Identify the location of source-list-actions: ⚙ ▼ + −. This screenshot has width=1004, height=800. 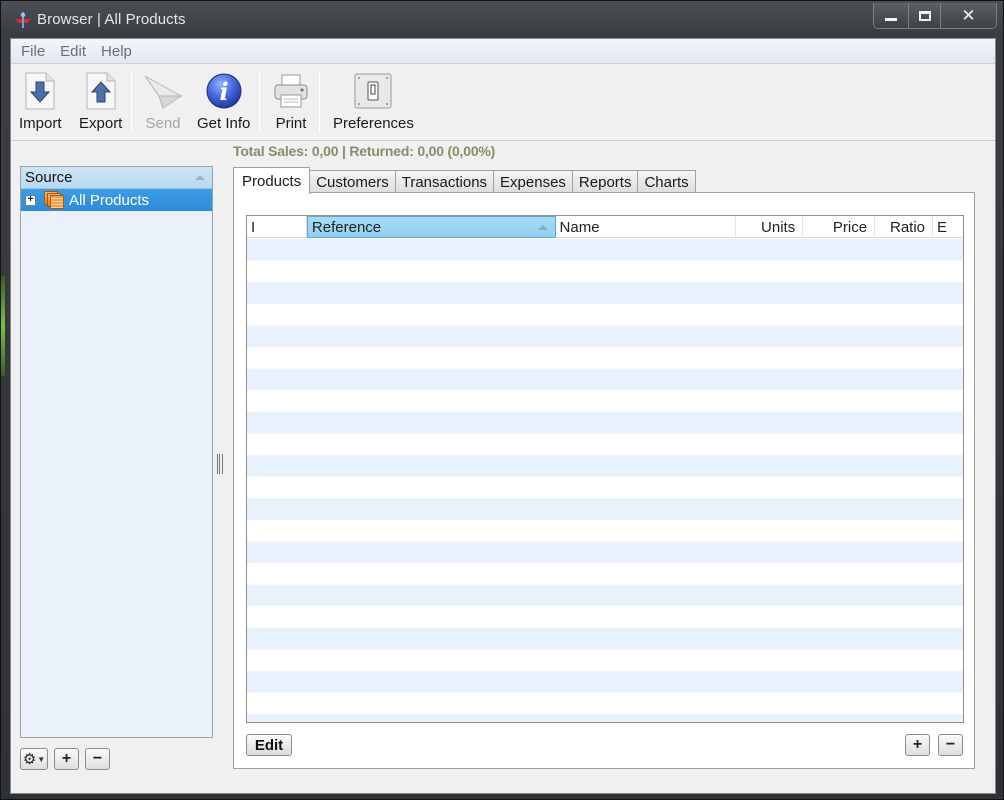
(65, 759).